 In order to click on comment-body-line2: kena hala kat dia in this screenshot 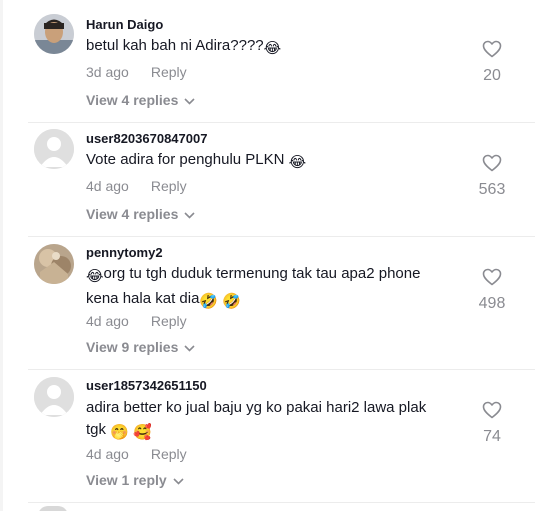, I will do `click(143, 298)`.